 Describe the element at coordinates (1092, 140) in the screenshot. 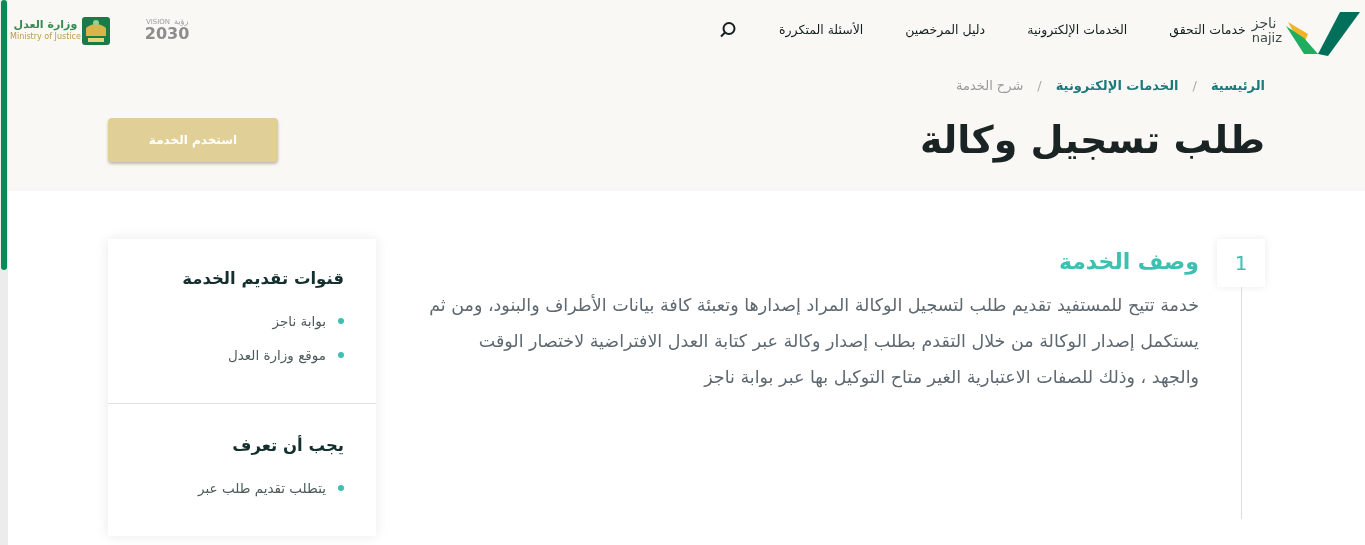

I see `page-title: طلب تسجيل وكالة` at that location.